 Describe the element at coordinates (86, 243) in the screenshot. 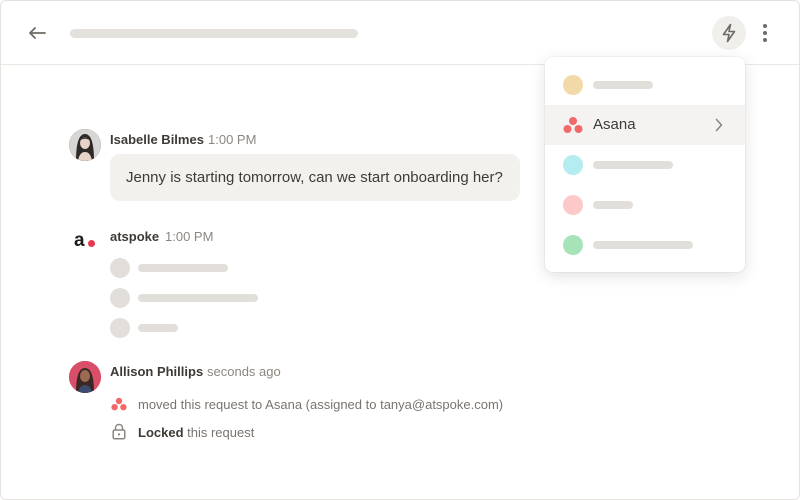

I see `atspoke-logo: a` at that location.